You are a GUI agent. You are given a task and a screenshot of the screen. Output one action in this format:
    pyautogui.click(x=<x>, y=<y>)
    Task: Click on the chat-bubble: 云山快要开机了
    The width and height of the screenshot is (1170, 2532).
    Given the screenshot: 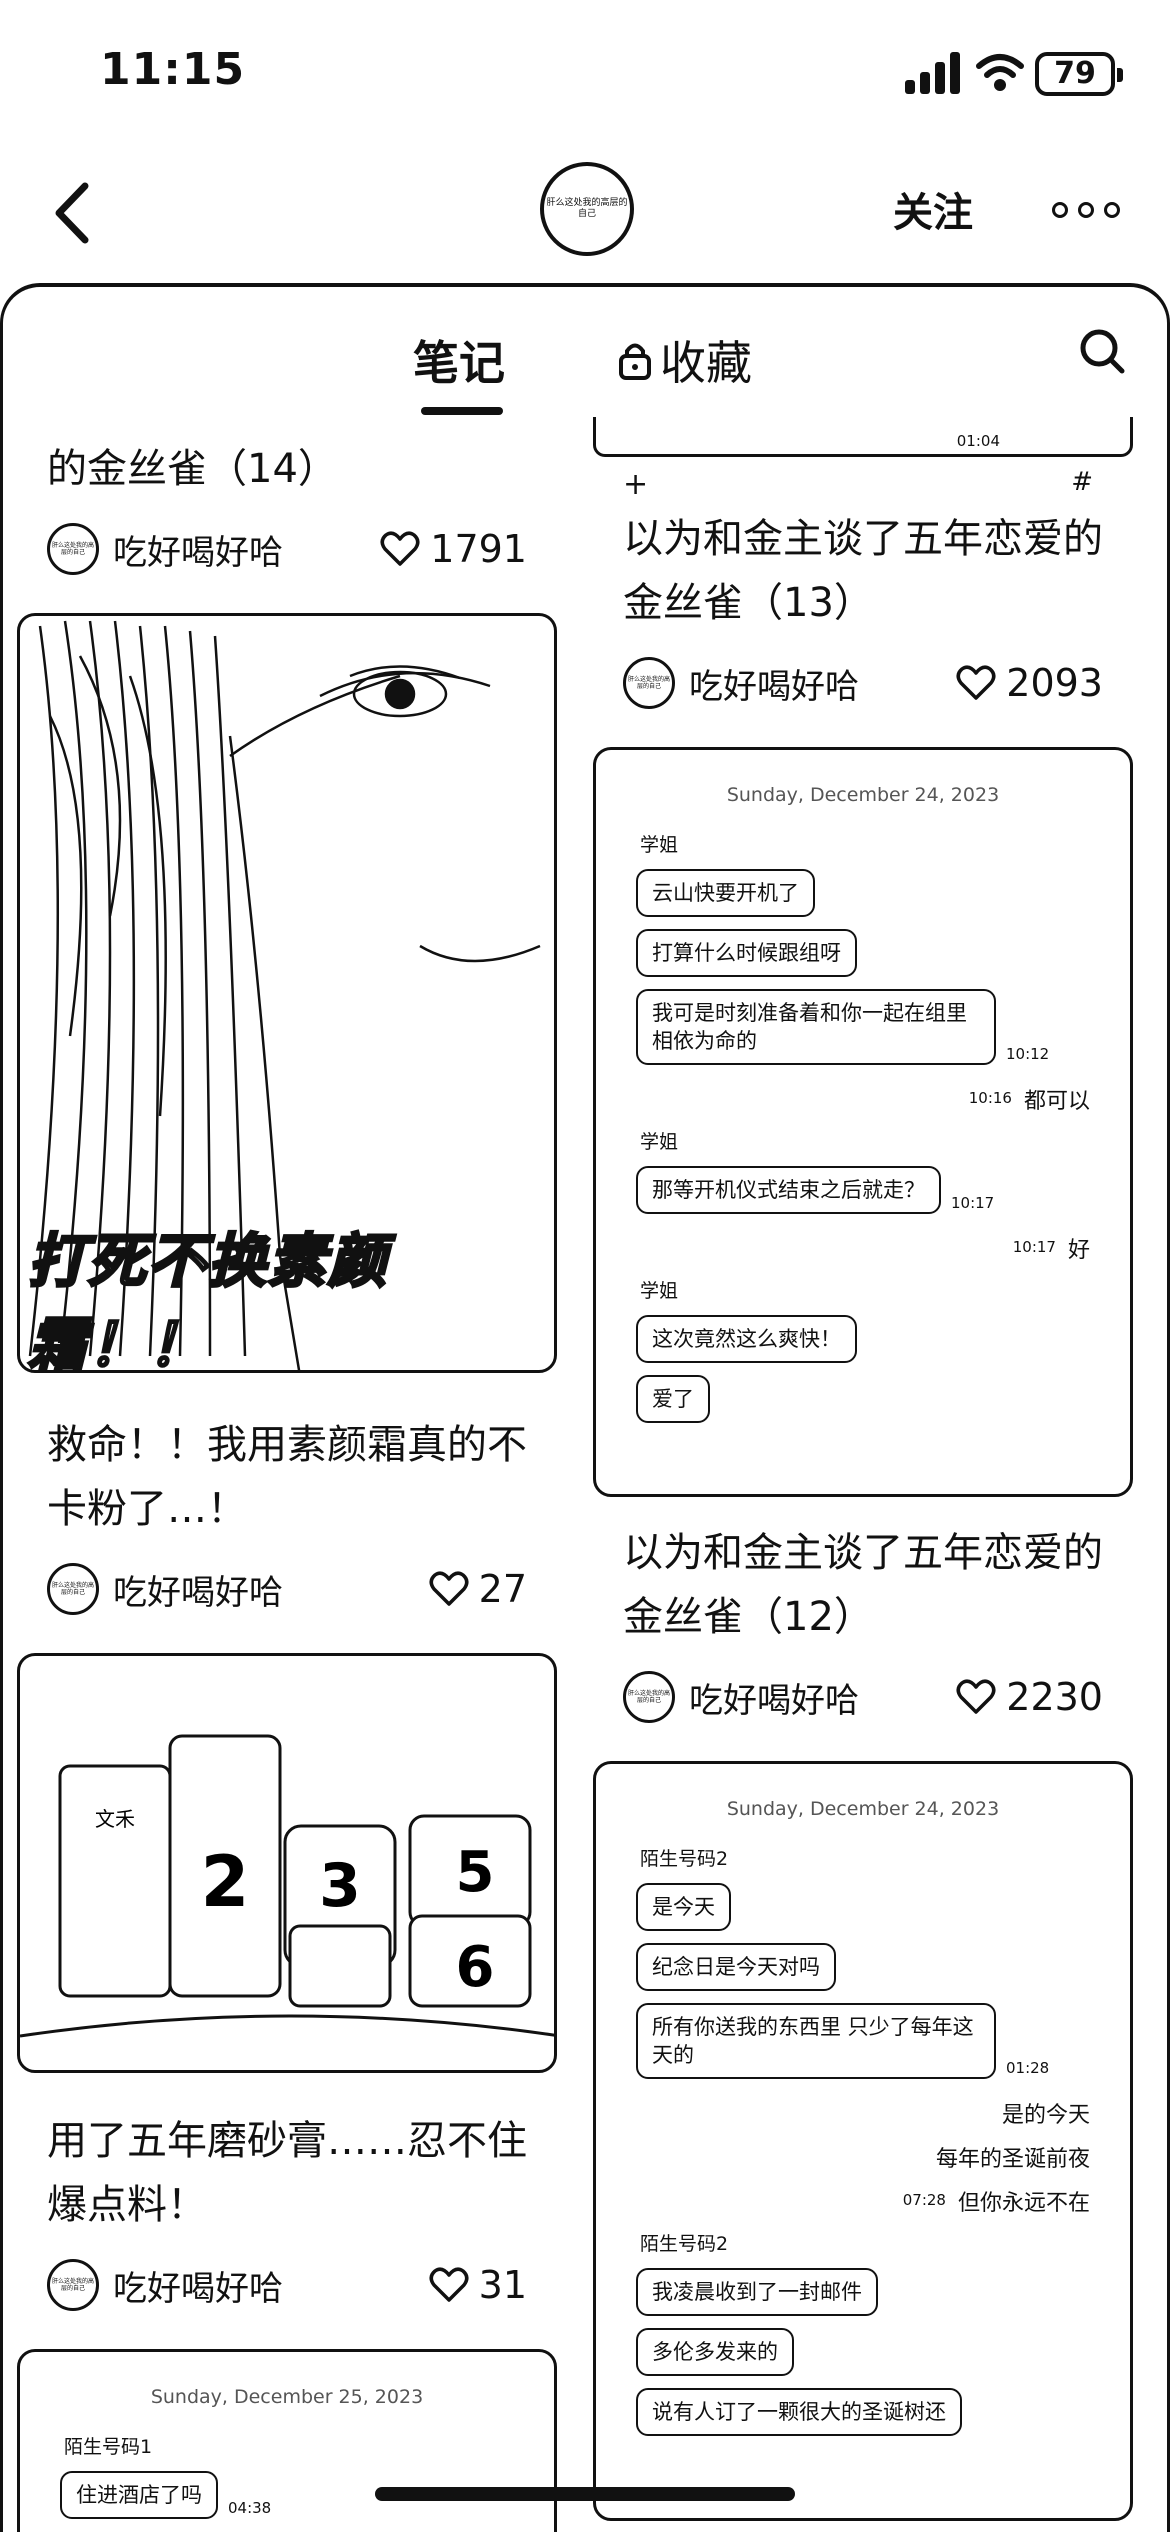 What is the action you would take?
    pyautogui.click(x=725, y=893)
    